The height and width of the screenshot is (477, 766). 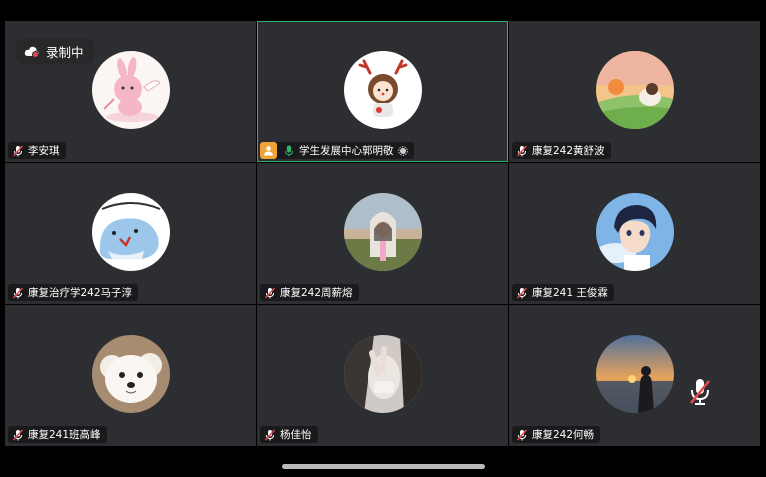 I want to click on cloud-record-icon, so click(x=32, y=52).